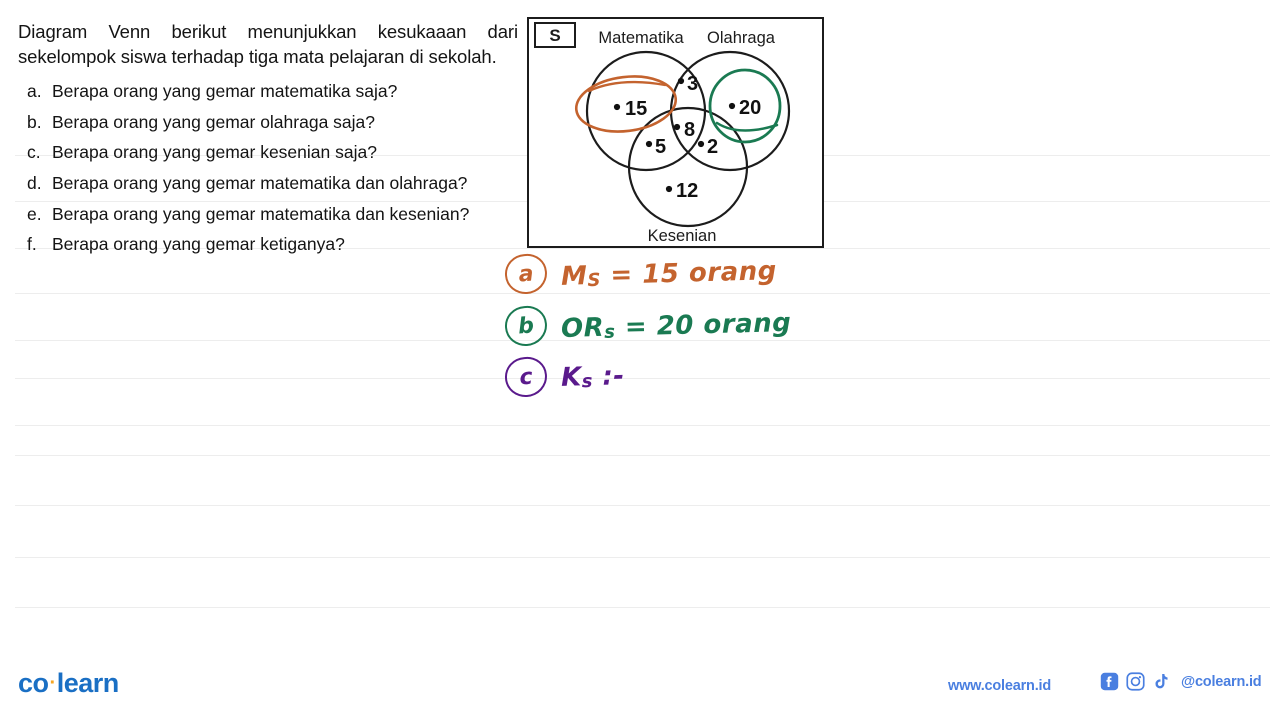 This screenshot has height=720, width=1280. I want to click on answer-text-c: Ks :-, so click(593, 377).